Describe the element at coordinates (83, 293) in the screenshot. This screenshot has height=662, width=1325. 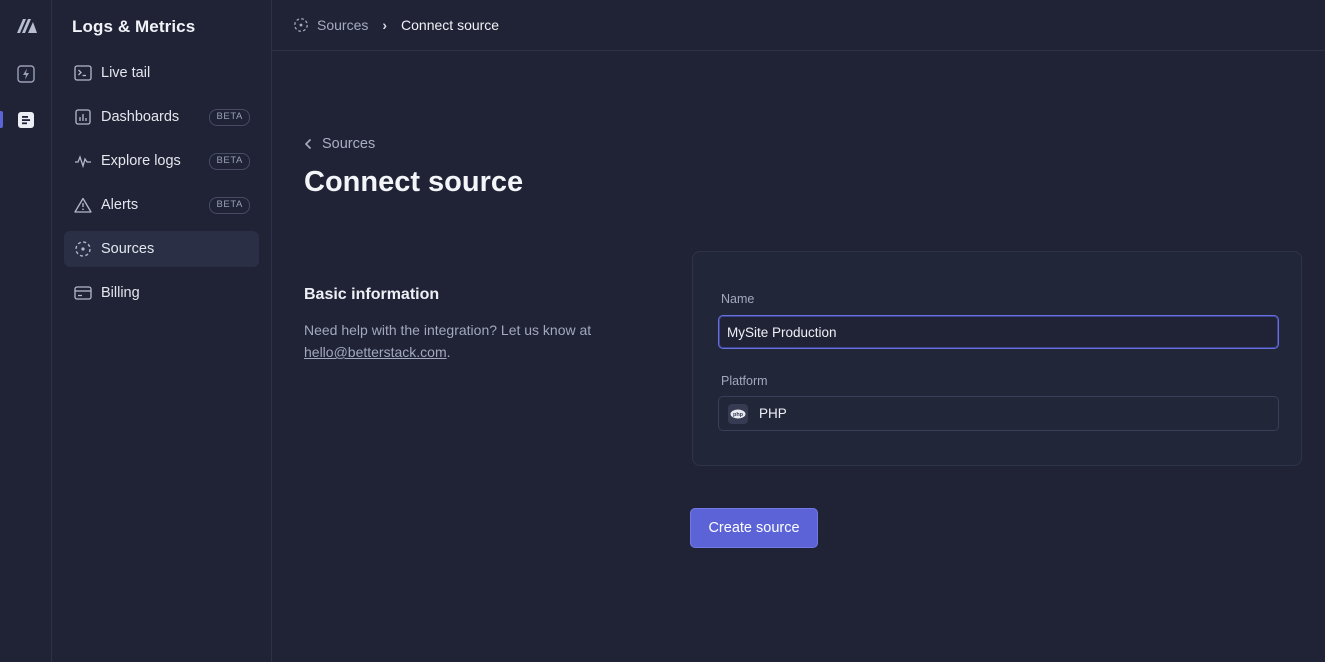
I see `credit-card-icon` at that location.